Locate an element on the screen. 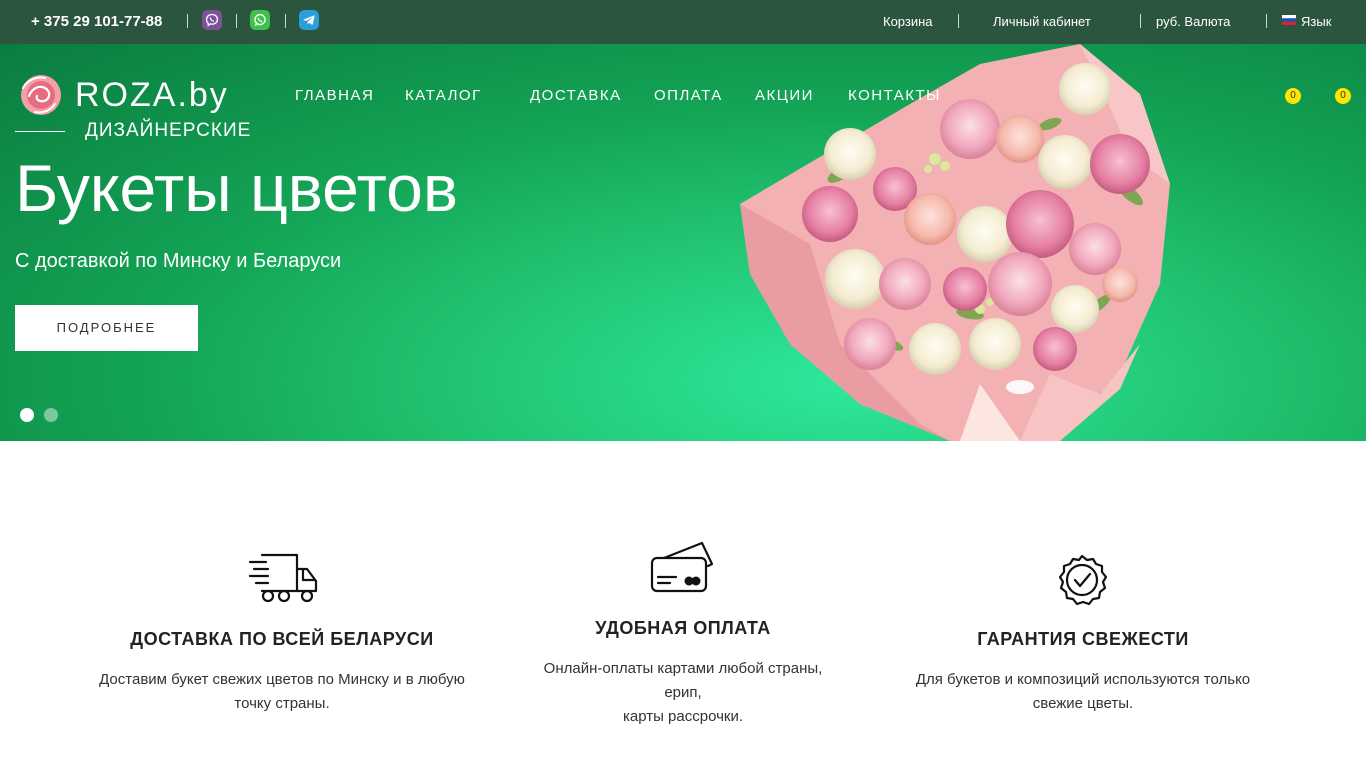  more-details-button: ПОДРОБНЕЕ is located at coordinates (106, 328).